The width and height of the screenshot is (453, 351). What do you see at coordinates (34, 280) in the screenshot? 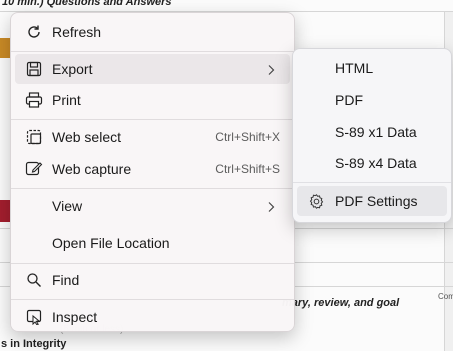
I see `search-icon` at bounding box center [34, 280].